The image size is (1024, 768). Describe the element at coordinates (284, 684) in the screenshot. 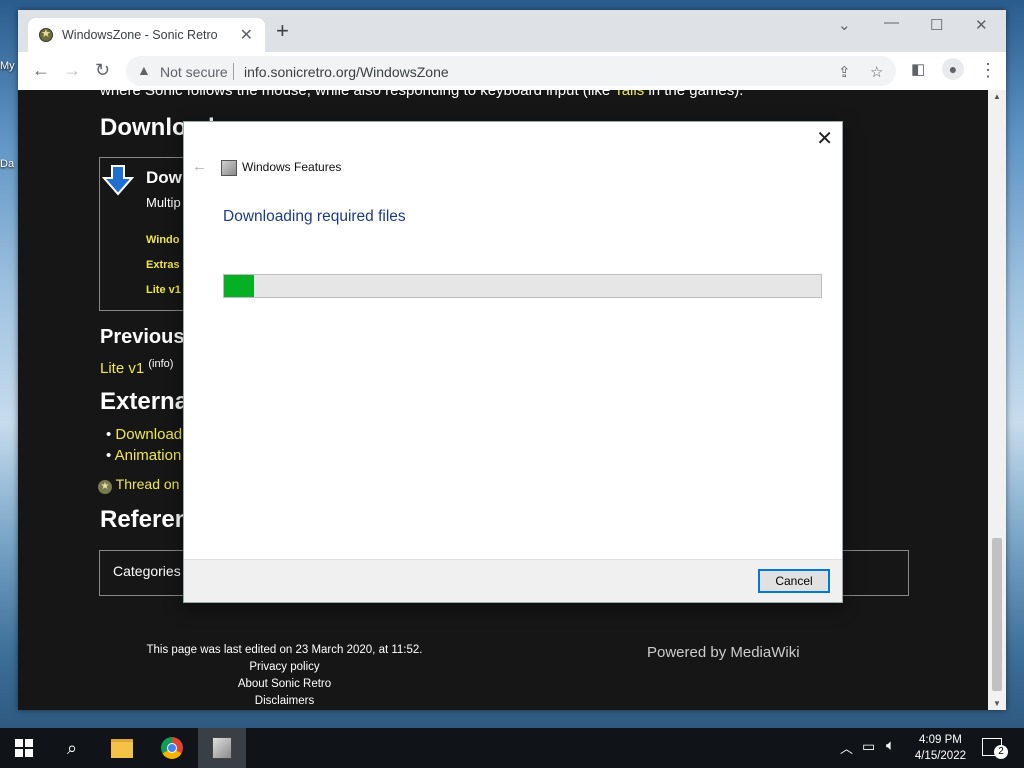

I see `about-link: About Sonic Retro` at that location.